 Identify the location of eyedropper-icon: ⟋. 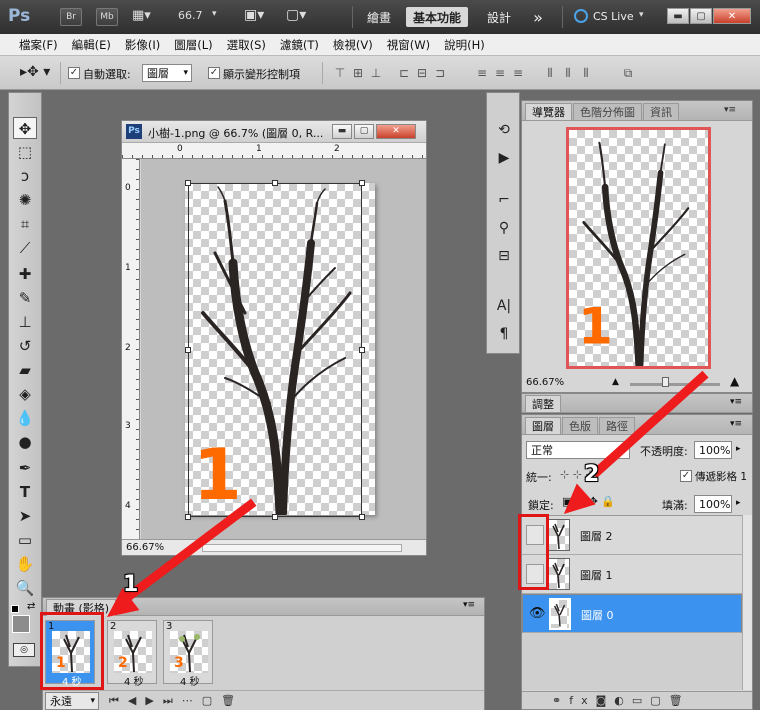
(25, 248).